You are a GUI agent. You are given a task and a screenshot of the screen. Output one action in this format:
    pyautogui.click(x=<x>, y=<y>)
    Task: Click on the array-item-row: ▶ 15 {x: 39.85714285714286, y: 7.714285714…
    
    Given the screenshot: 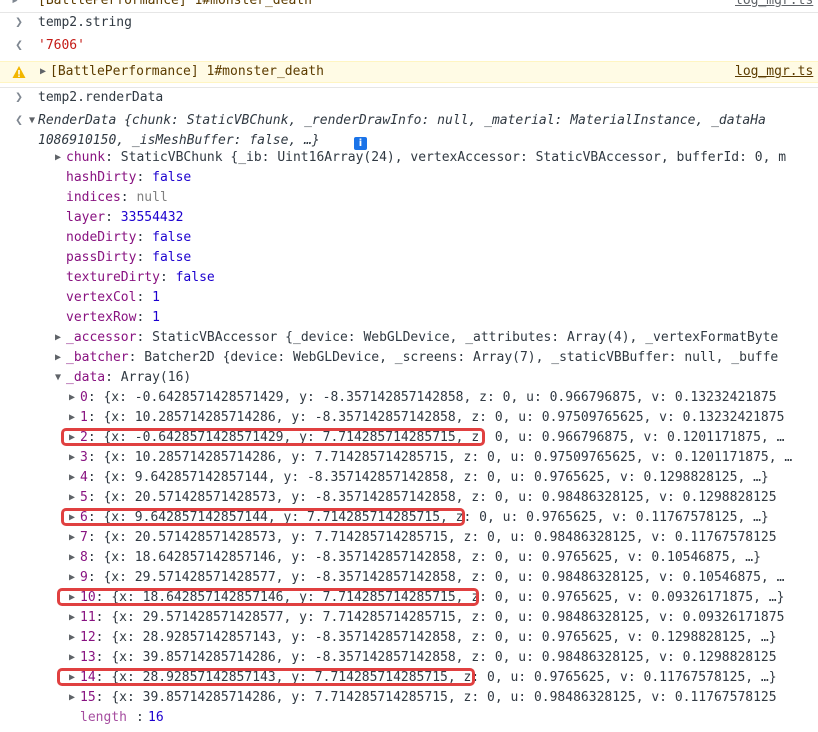 What is the action you would take?
    pyautogui.click(x=409, y=698)
    